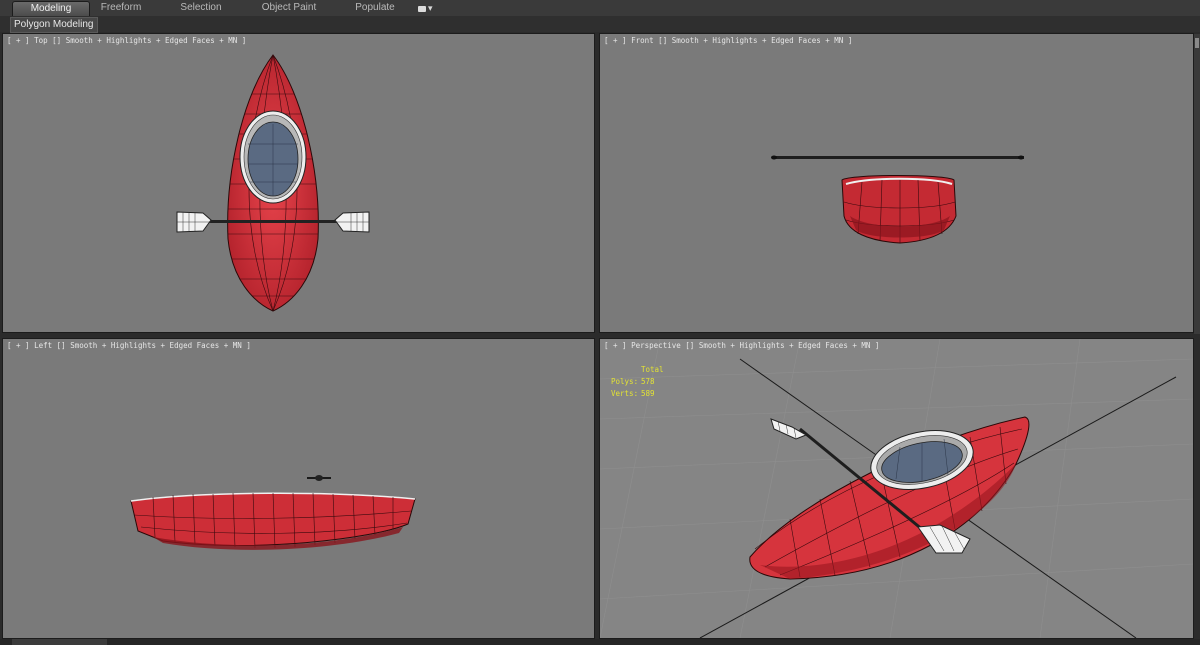  Describe the element at coordinates (625, 381) in the screenshot. I see `polys-label: Polys:` at that location.